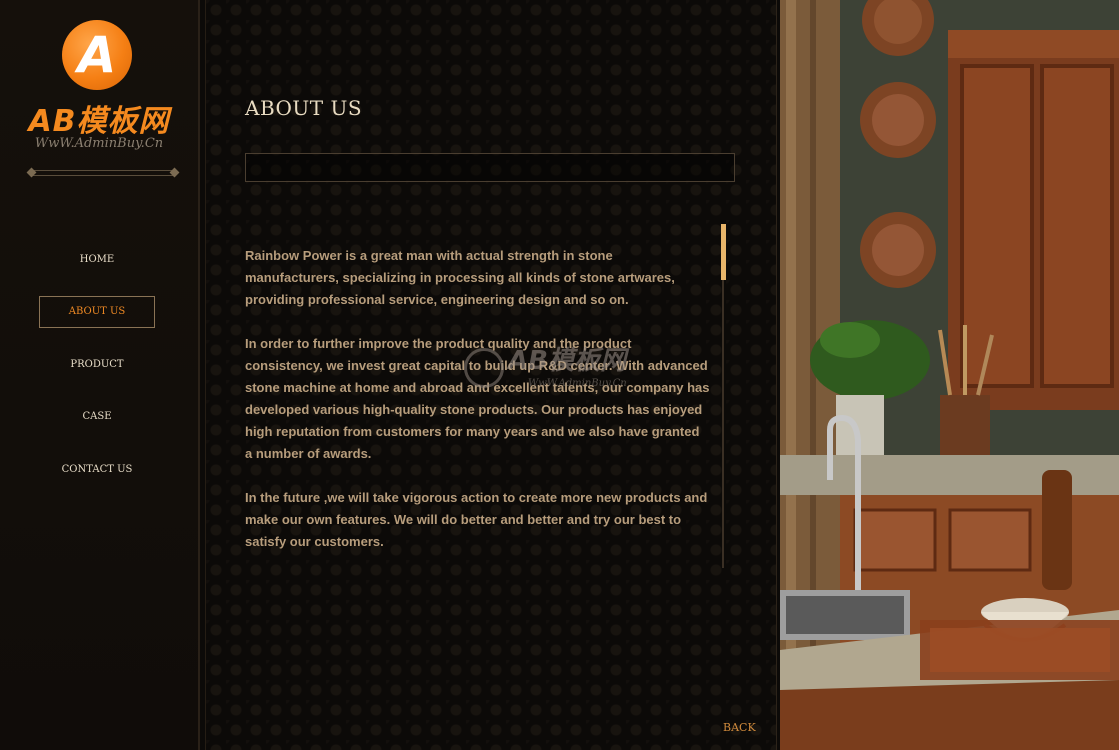 This screenshot has width=1119, height=750. What do you see at coordinates (567, 361) in the screenshot?
I see `watermark-text: AB模板网` at bounding box center [567, 361].